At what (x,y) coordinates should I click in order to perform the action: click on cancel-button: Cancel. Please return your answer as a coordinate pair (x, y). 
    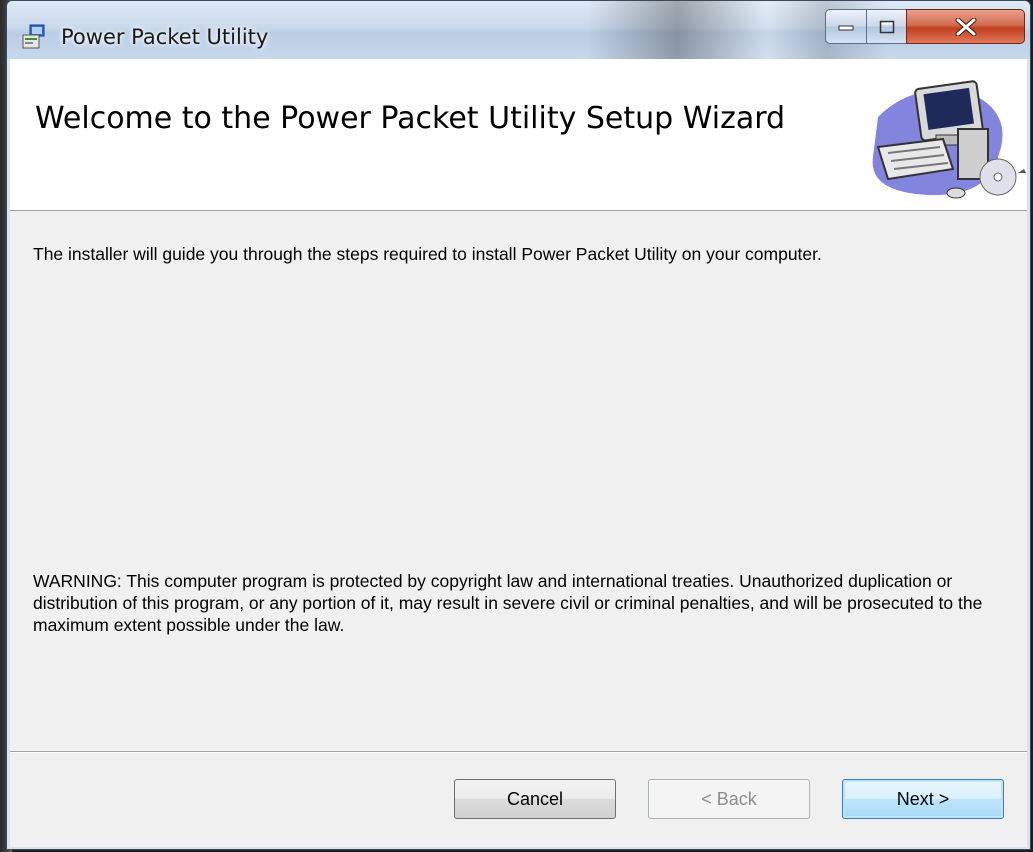
    Looking at the image, I should click on (535, 799).